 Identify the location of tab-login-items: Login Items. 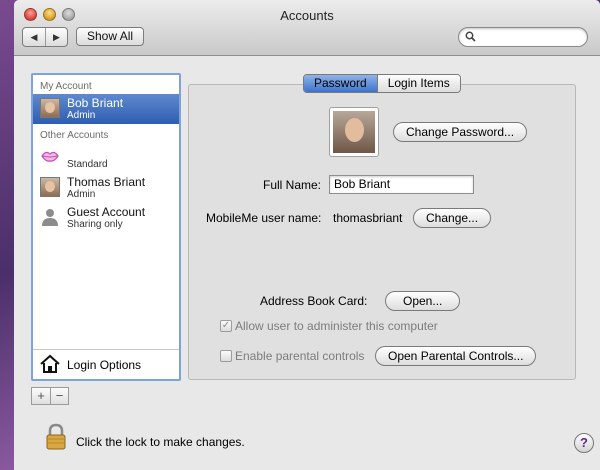
(418, 83).